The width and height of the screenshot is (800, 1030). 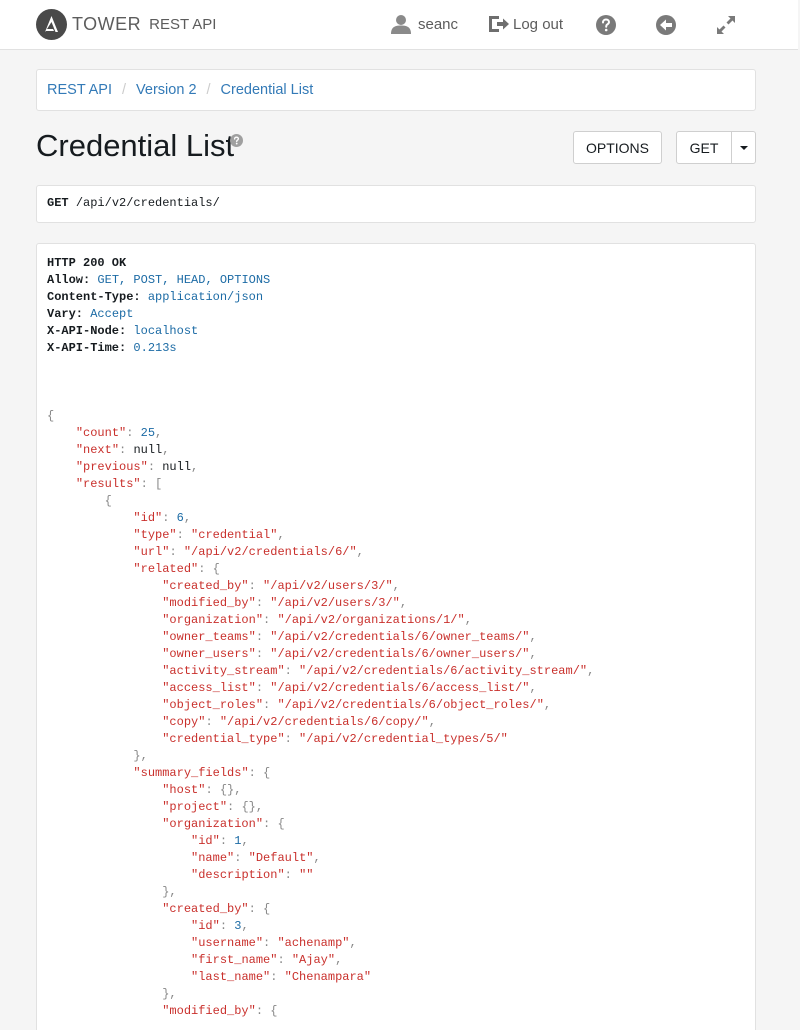 I want to click on json-bracket: {, so click(x=281, y=824).